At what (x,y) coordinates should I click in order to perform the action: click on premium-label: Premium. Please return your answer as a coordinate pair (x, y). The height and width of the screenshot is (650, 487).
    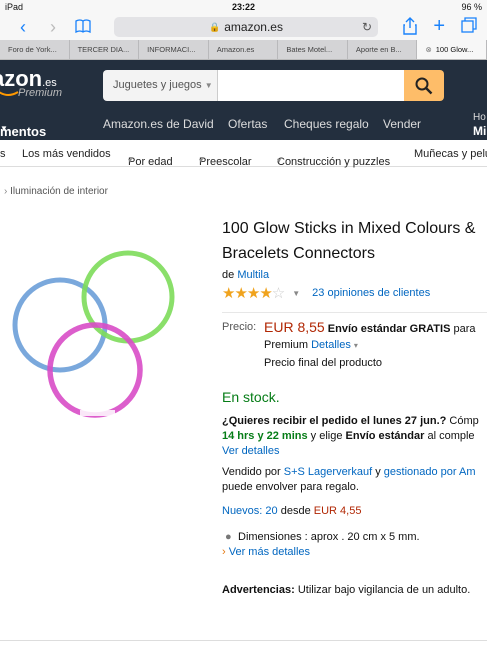
    Looking at the image, I should click on (40, 93).